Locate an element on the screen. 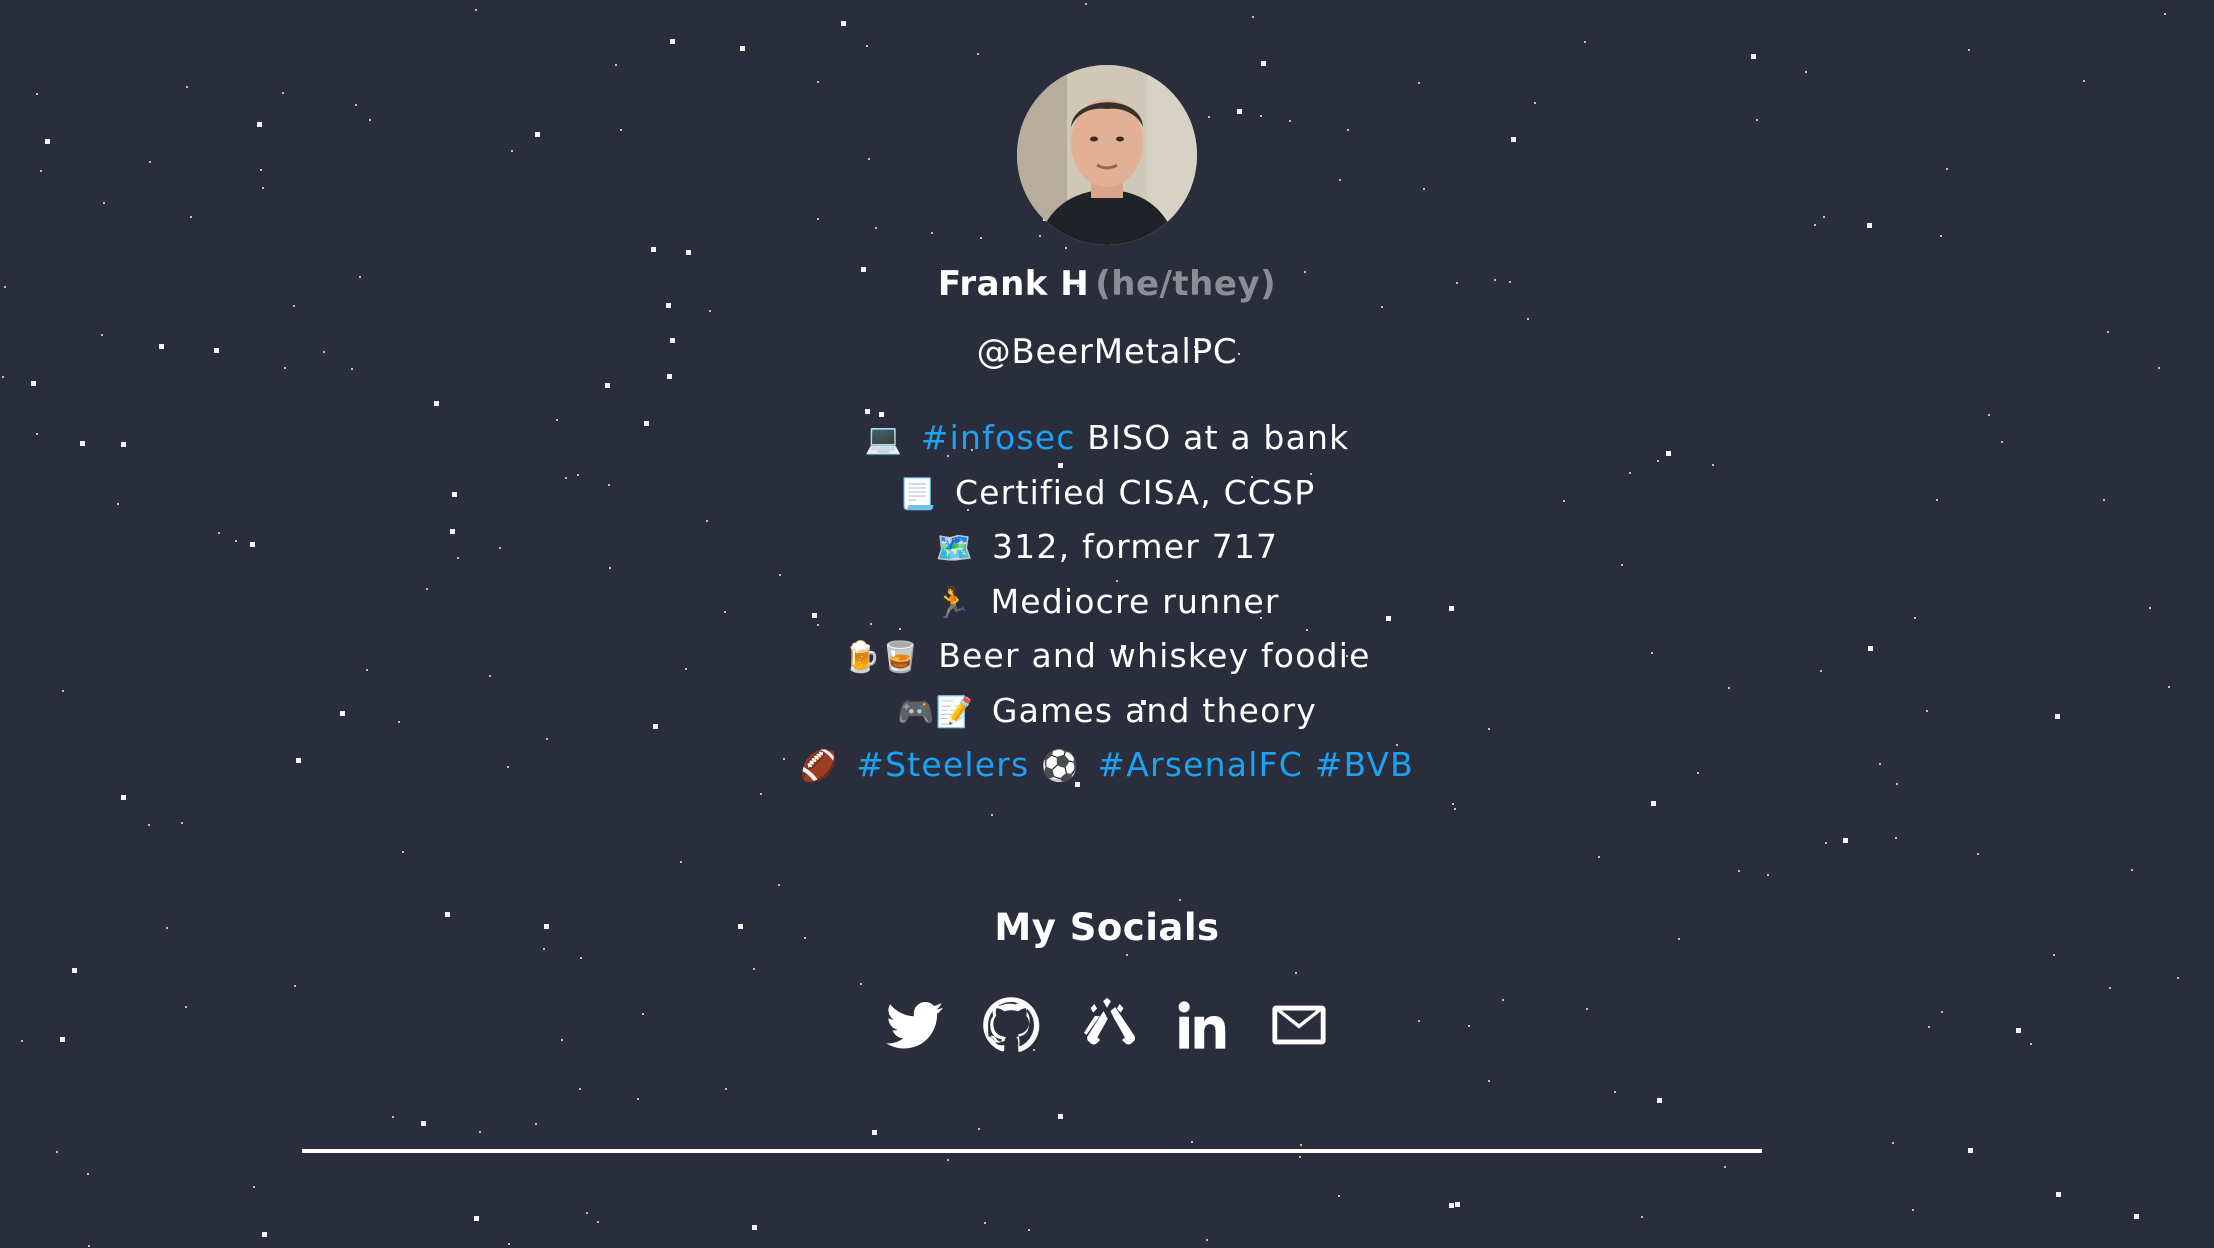 The image size is (2214, 1248). linkedin-icon is located at coordinates (1202, 1024).